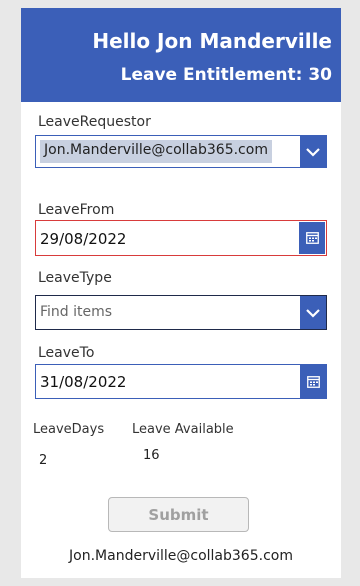 Image resolution: width=360 pixels, height=586 pixels. What do you see at coordinates (75, 278) in the screenshot?
I see `leave-type-label: LeaveType` at bounding box center [75, 278].